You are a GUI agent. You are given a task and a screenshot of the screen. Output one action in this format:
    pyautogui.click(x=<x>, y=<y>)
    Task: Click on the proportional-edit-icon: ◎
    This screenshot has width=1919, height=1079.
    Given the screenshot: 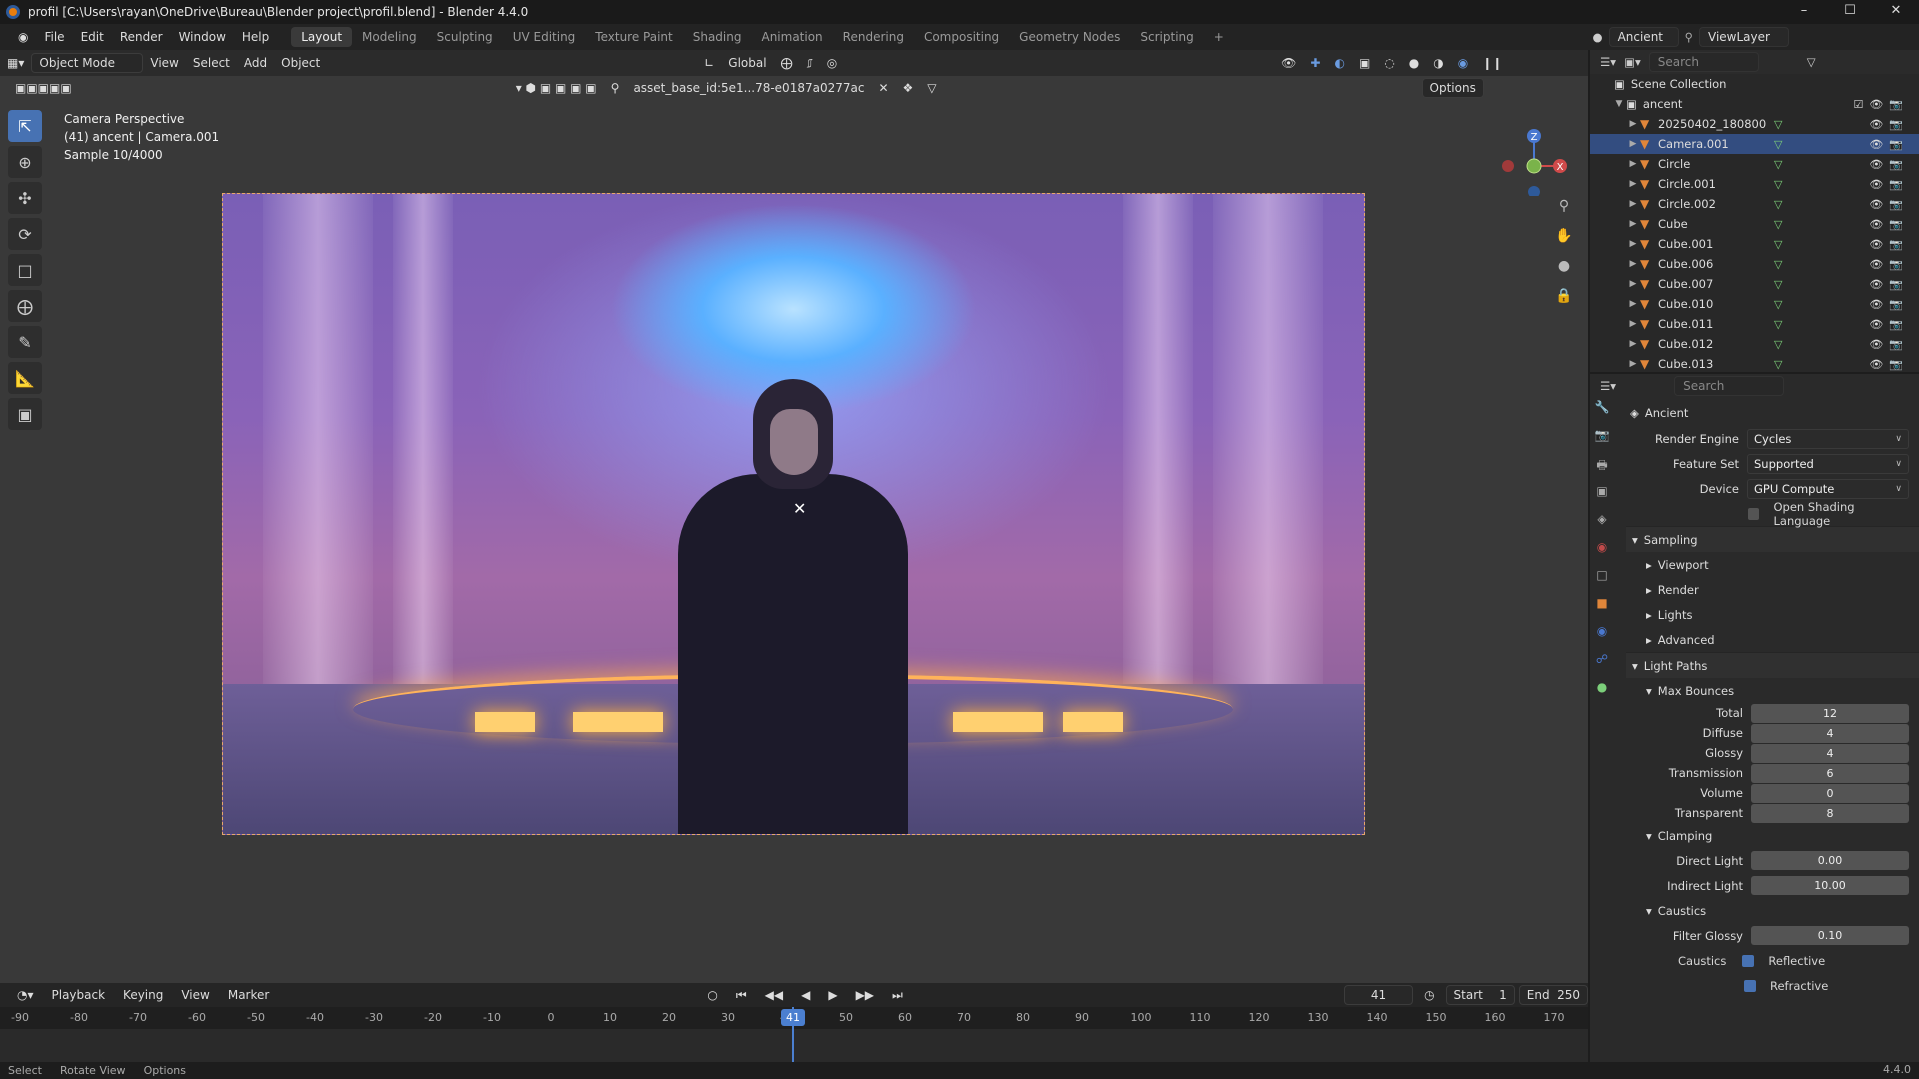 What is the action you would take?
    pyautogui.click(x=832, y=63)
    